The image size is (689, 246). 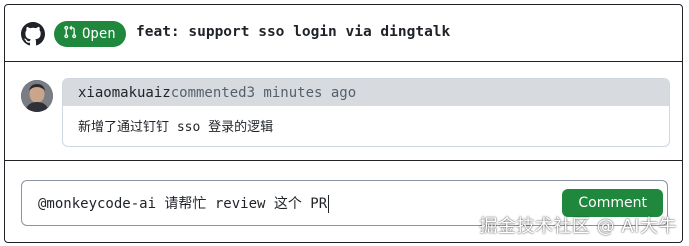 I want to click on text-cursor, so click(x=329, y=204).